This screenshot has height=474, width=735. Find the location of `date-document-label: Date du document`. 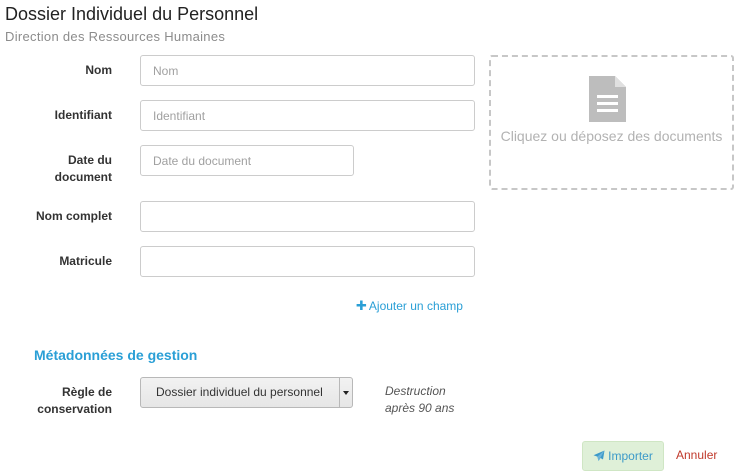

date-document-label: Date du document is located at coordinates (83, 168).